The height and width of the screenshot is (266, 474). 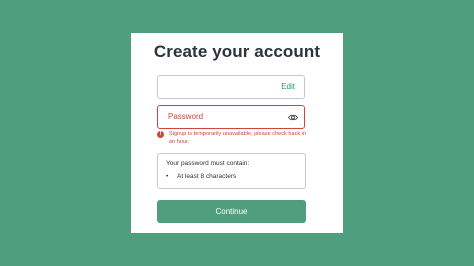 What do you see at coordinates (208, 163) in the screenshot?
I see `requirements-heading: Your password must contain:` at bounding box center [208, 163].